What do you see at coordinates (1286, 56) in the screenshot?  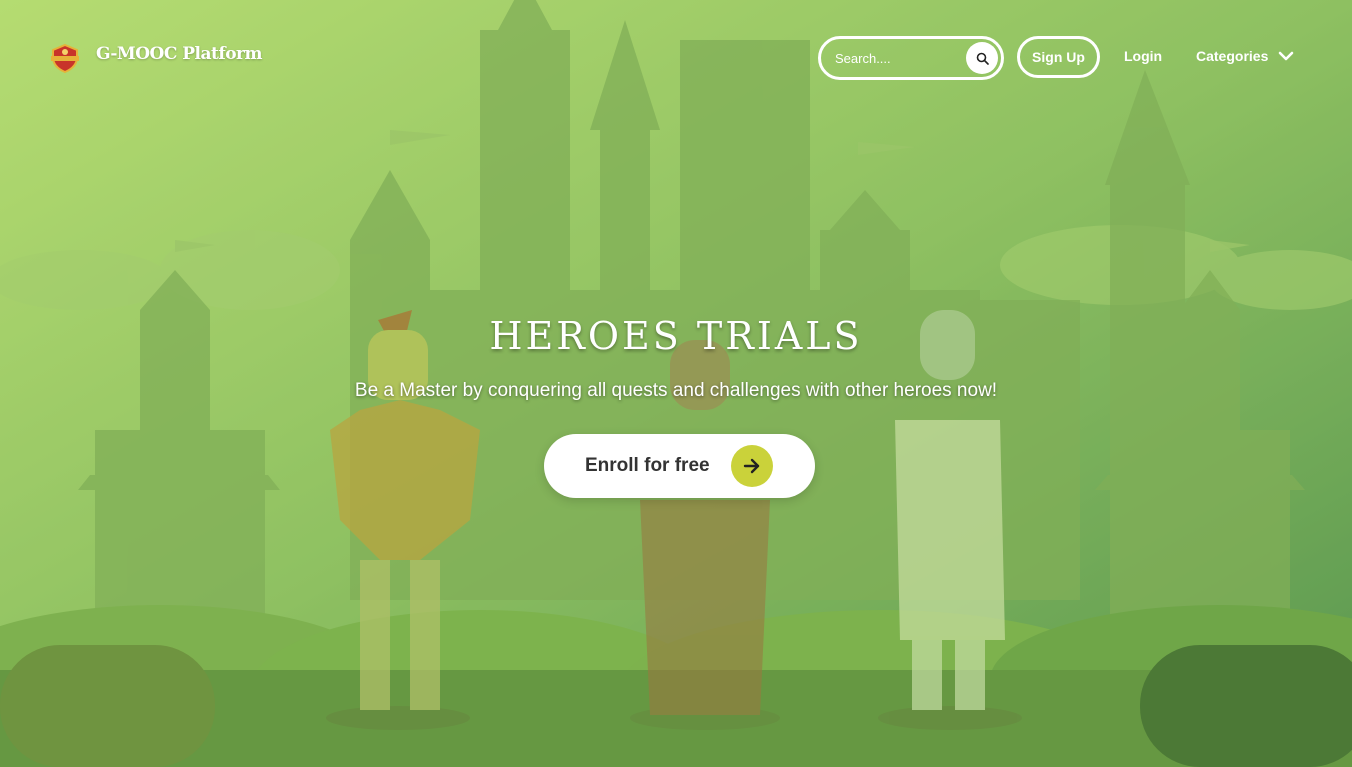 I see `chevron-down-icon` at bounding box center [1286, 56].